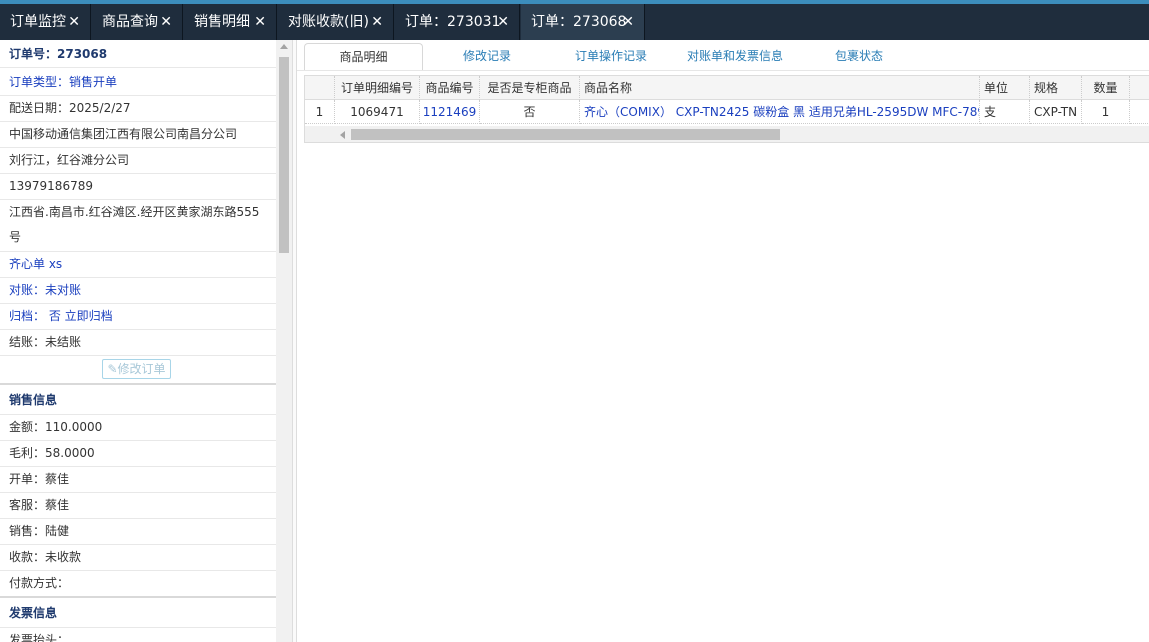  Describe the element at coordinates (138, 135) in the screenshot. I see `customer-company: 中国移动通信集团江西有限公司南昌分公司` at that location.